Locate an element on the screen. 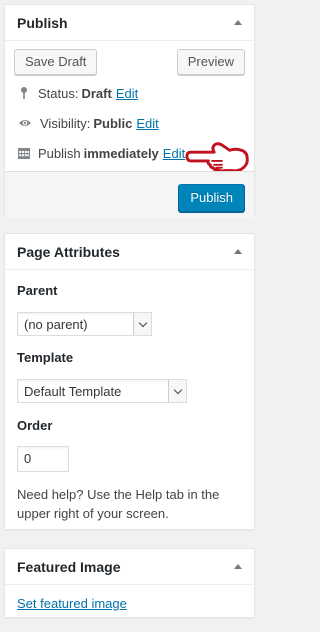 The width and height of the screenshot is (320, 632). featured-image-box: Featured Image Set featured image is located at coordinates (129, 583).